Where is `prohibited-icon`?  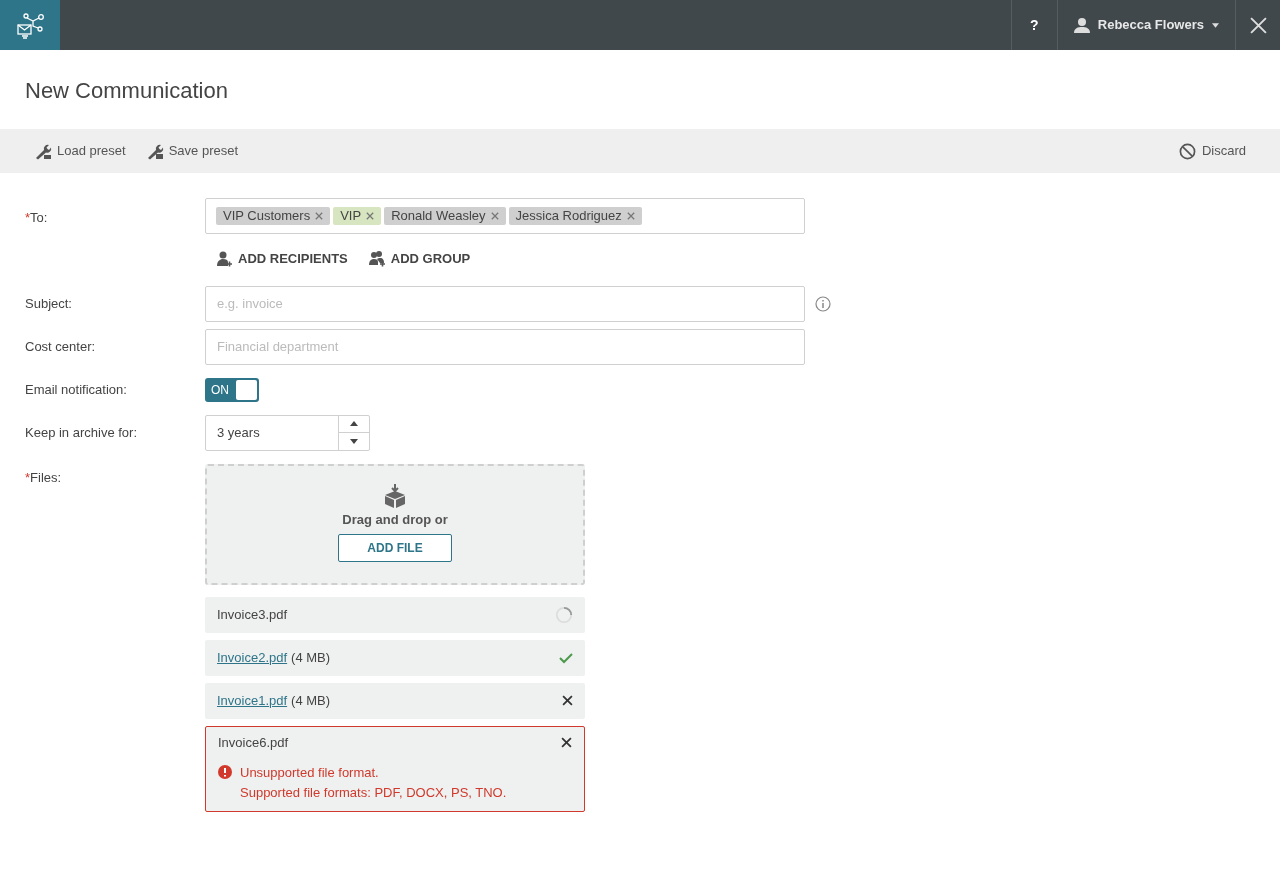
prohibited-icon is located at coordinates (1187, 151).